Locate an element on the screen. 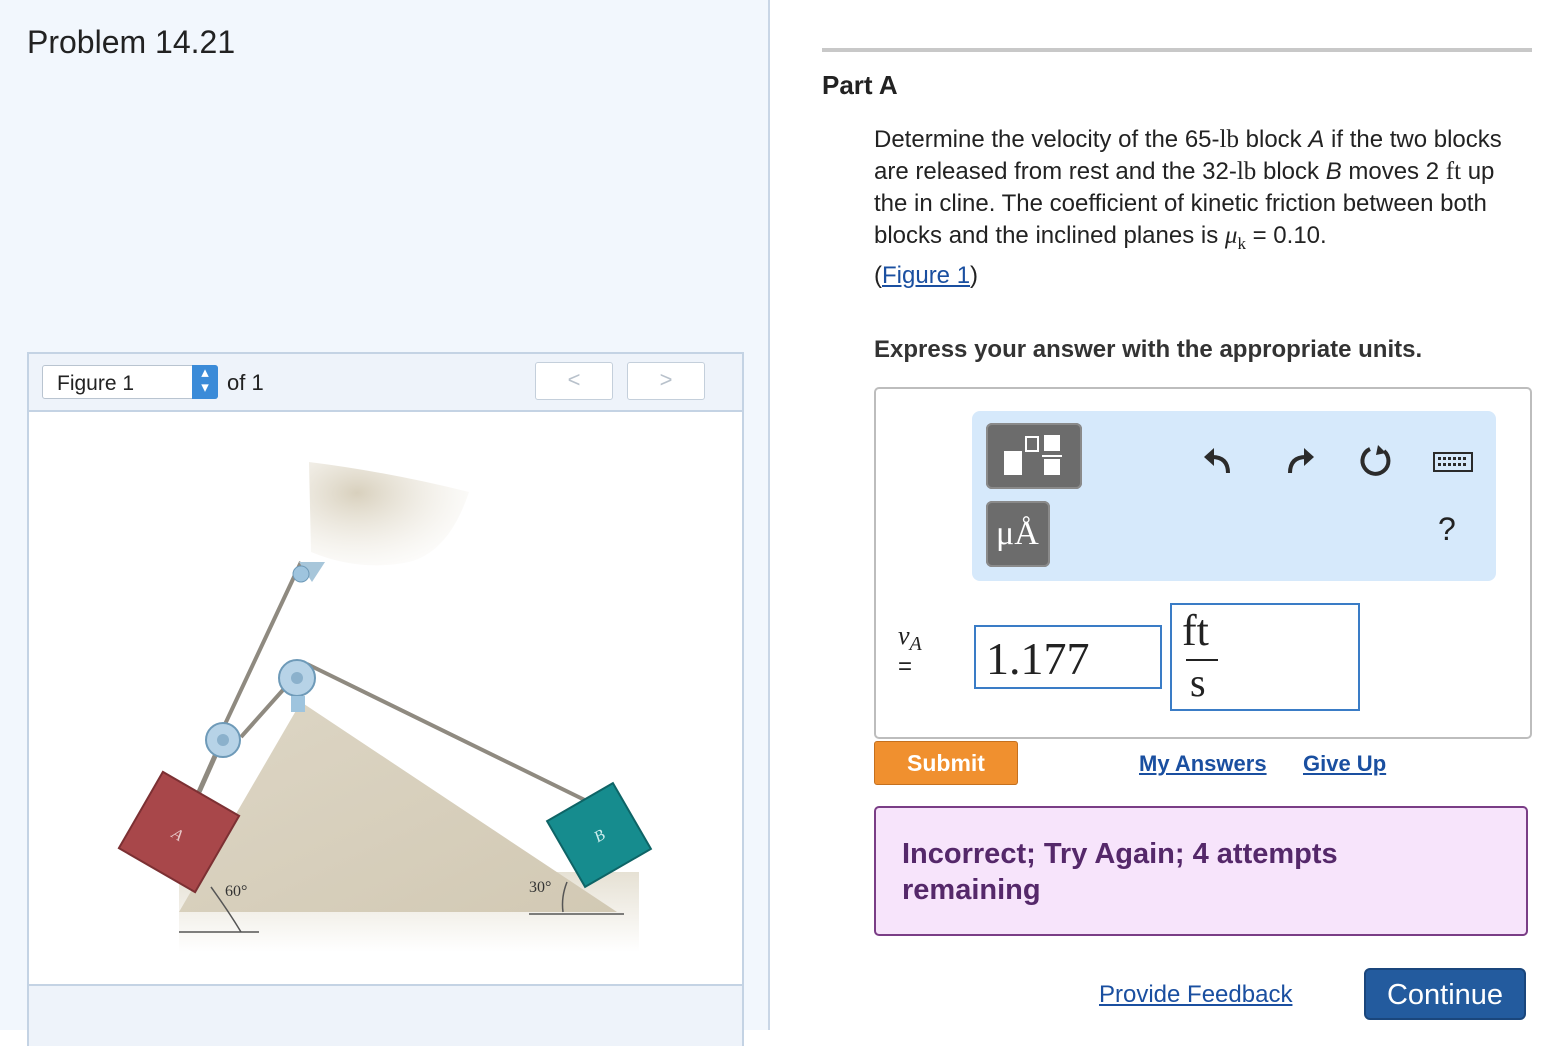 This screenshot has width=1564, height=1046. unit-numerator: ft is located at coordinates (1195, 630).